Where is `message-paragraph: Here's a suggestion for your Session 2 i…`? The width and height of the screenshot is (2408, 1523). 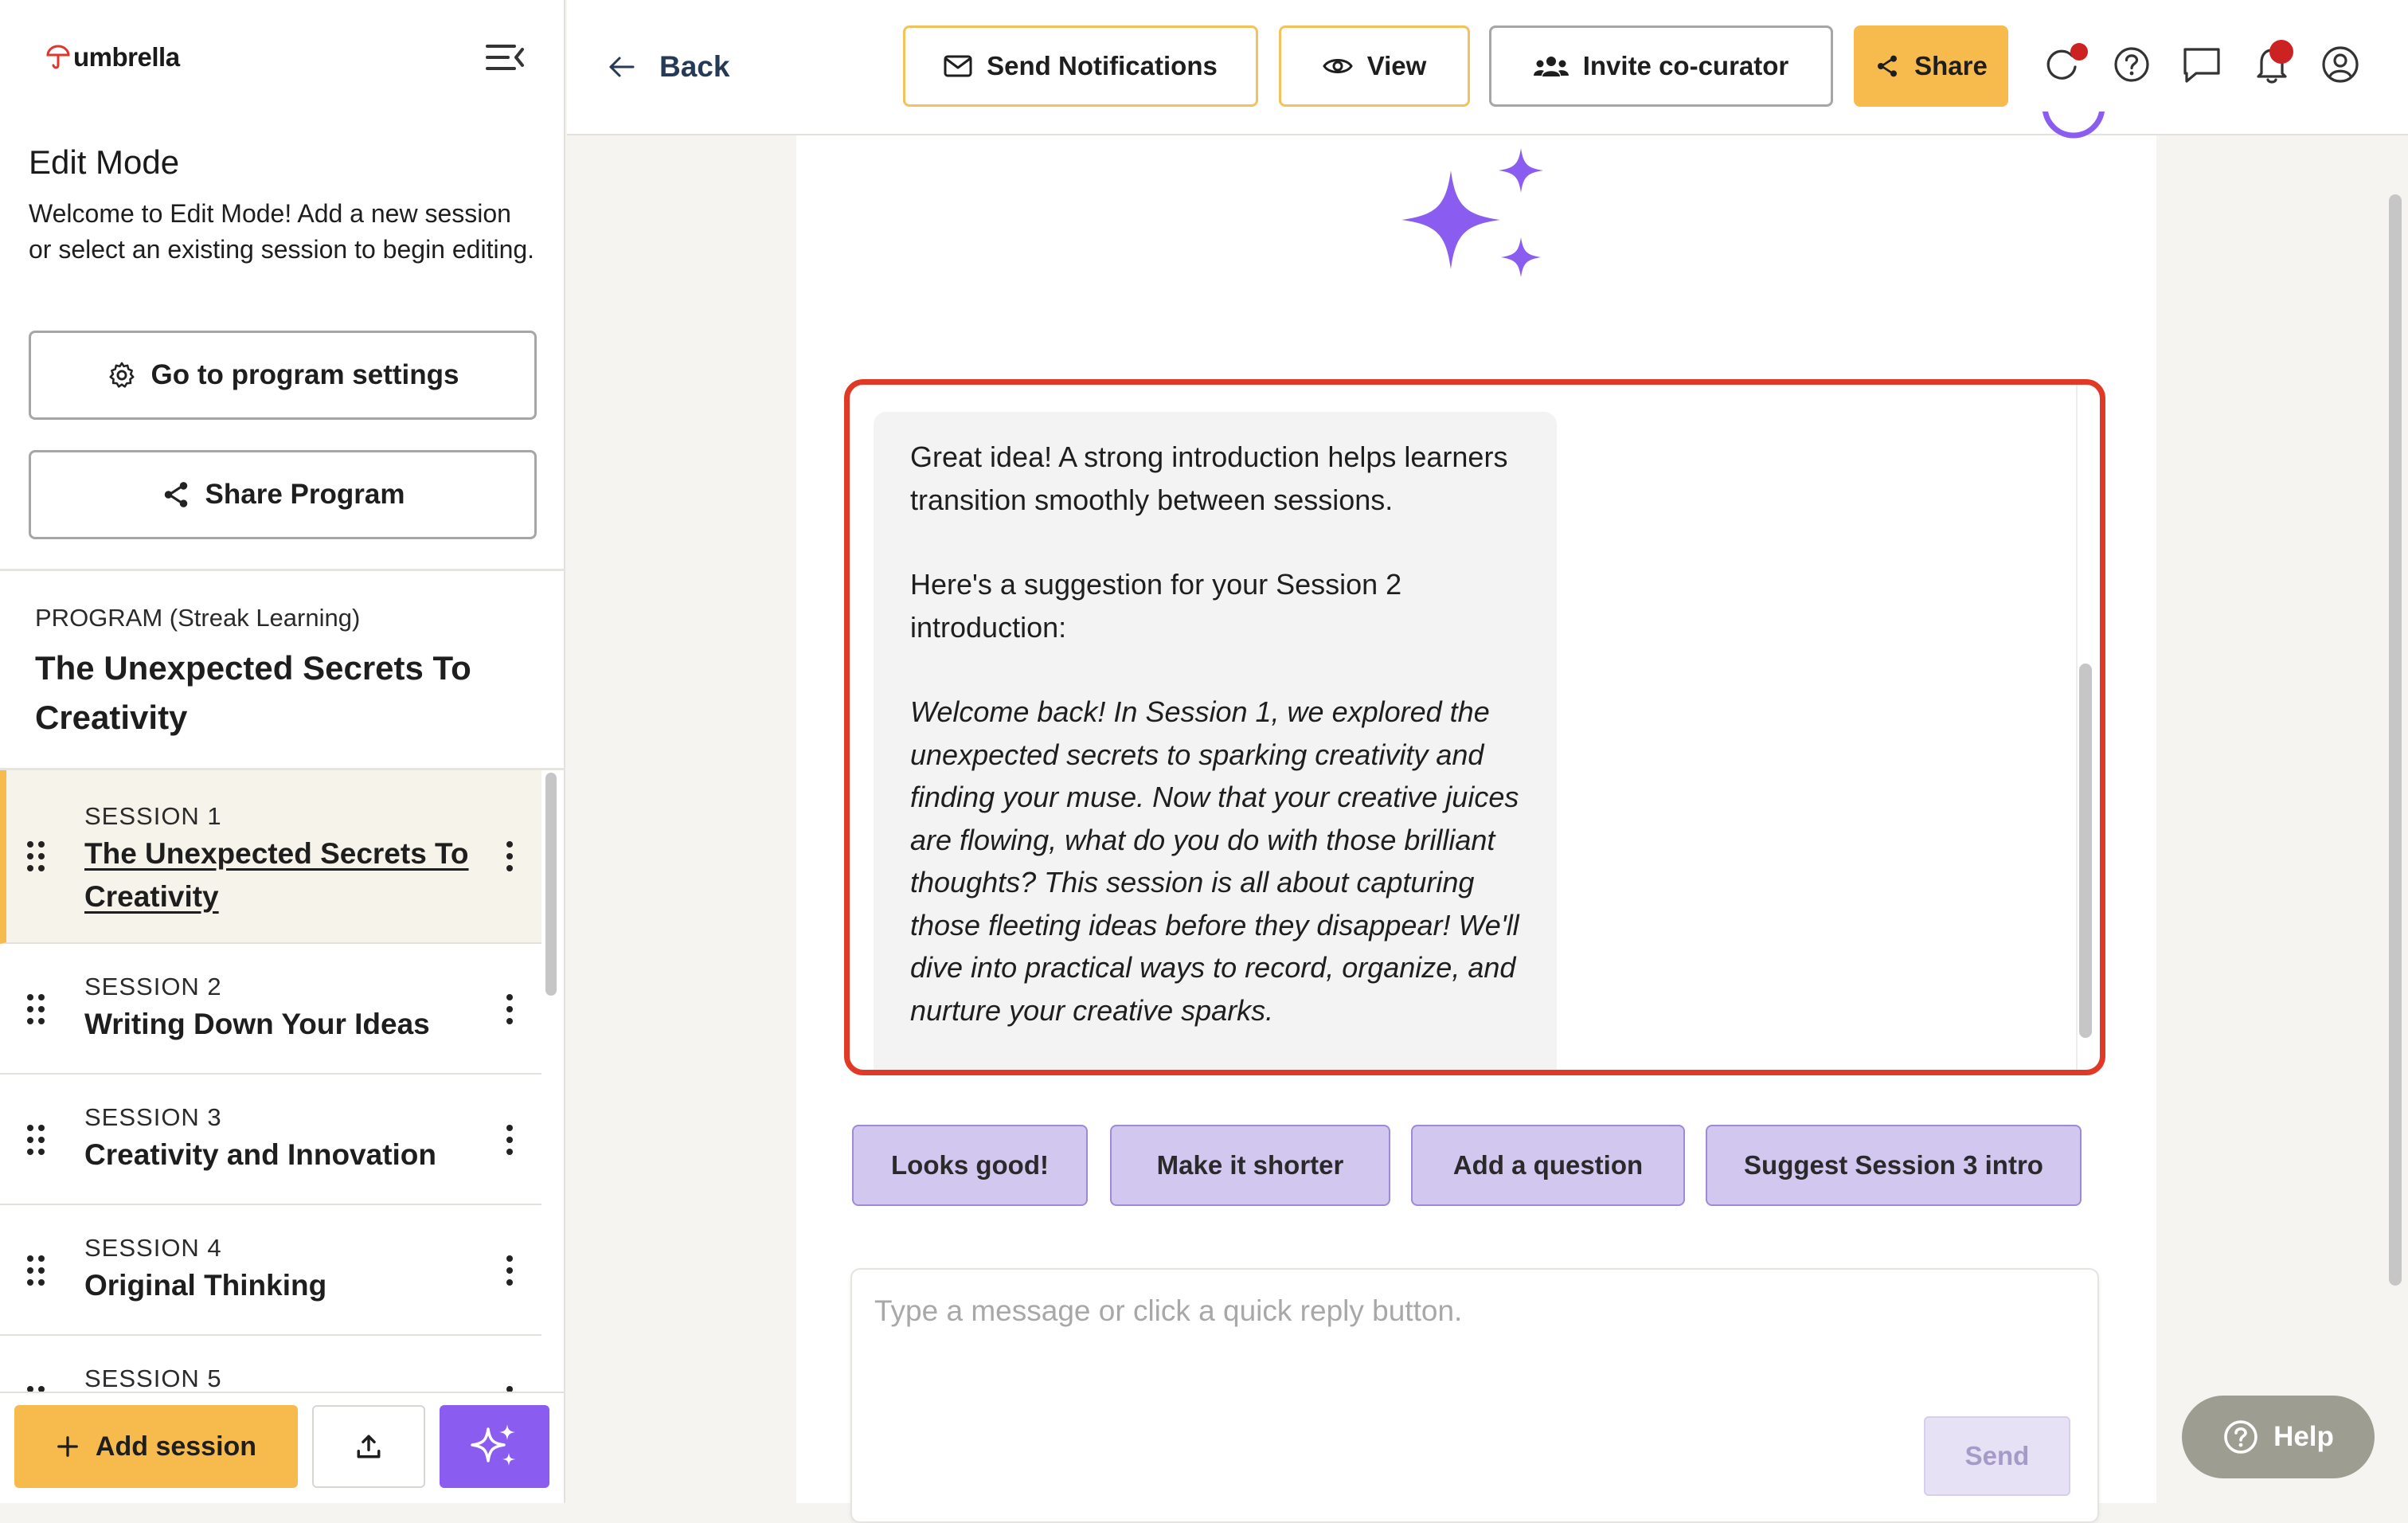 message-paragraph: Here's a suggestion for your Session 2 i… is located at coordinates (1156, 606).